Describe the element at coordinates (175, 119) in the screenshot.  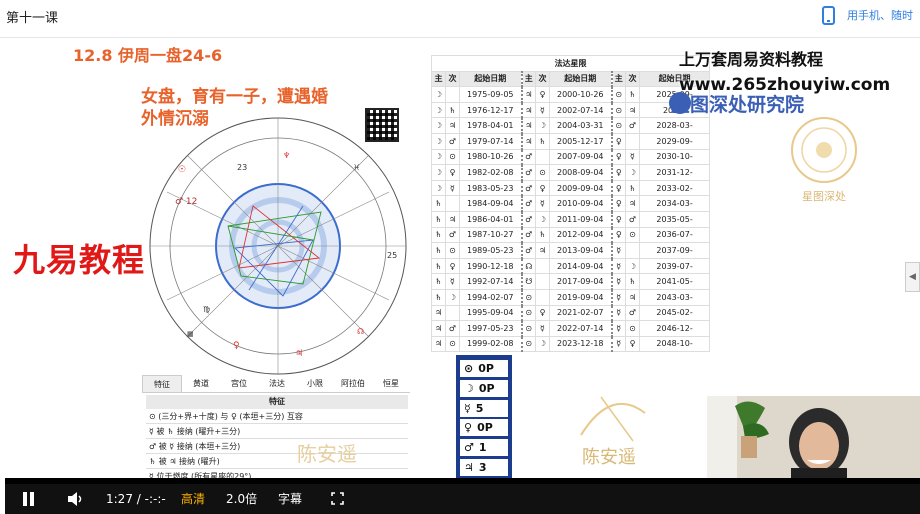
I see `chart-caption-line-2: 外情沉溺` at that location.